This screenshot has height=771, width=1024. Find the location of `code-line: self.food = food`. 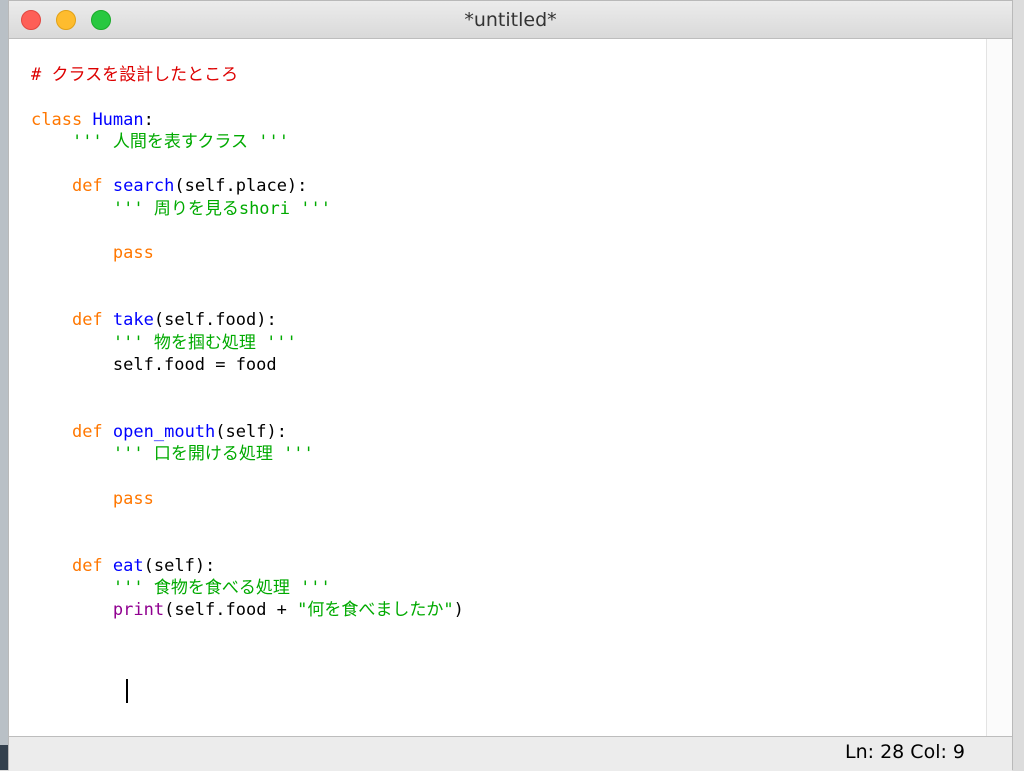

code-line: self.food = food is located at coordinates (247, 365).